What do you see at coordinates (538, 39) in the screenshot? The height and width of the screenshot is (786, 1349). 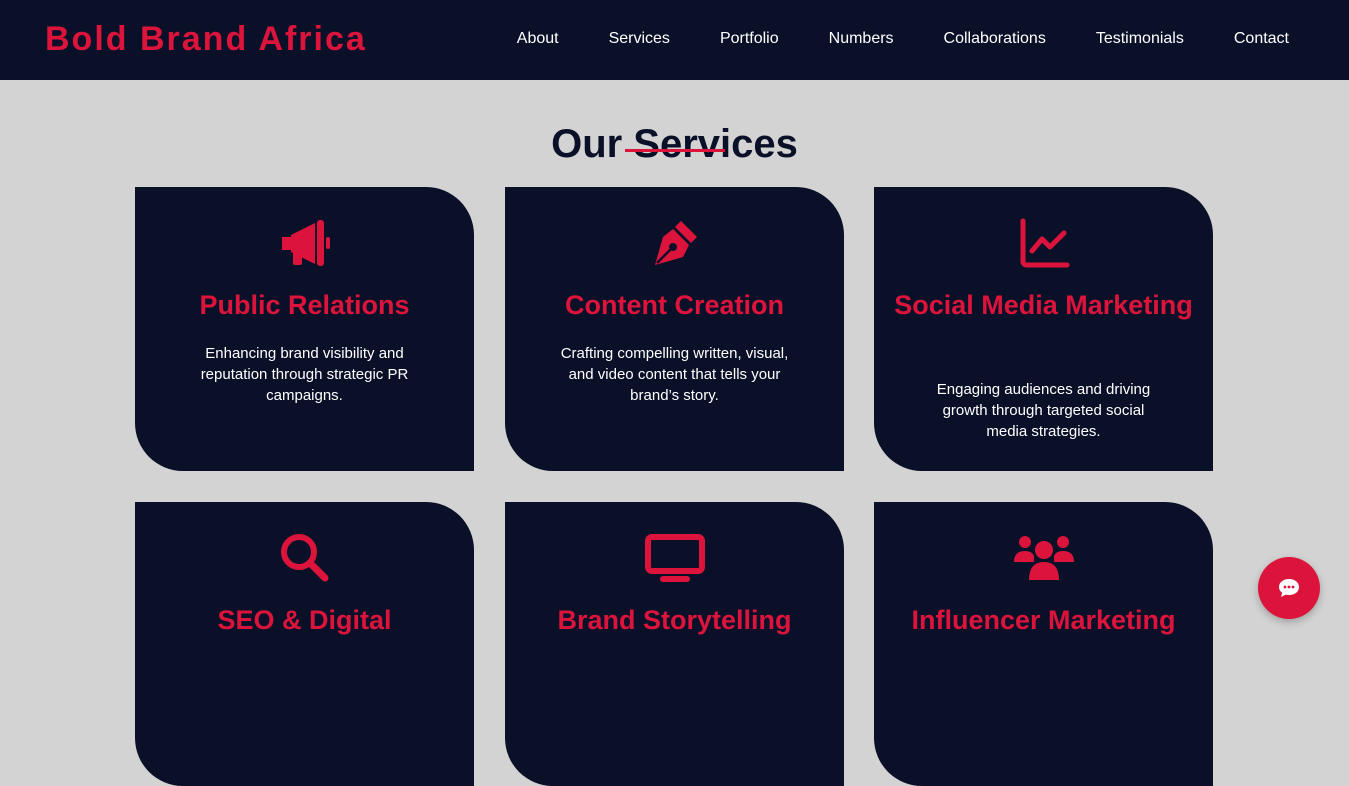 I see `nav-link-about: About` at bounding box center [538, 39].